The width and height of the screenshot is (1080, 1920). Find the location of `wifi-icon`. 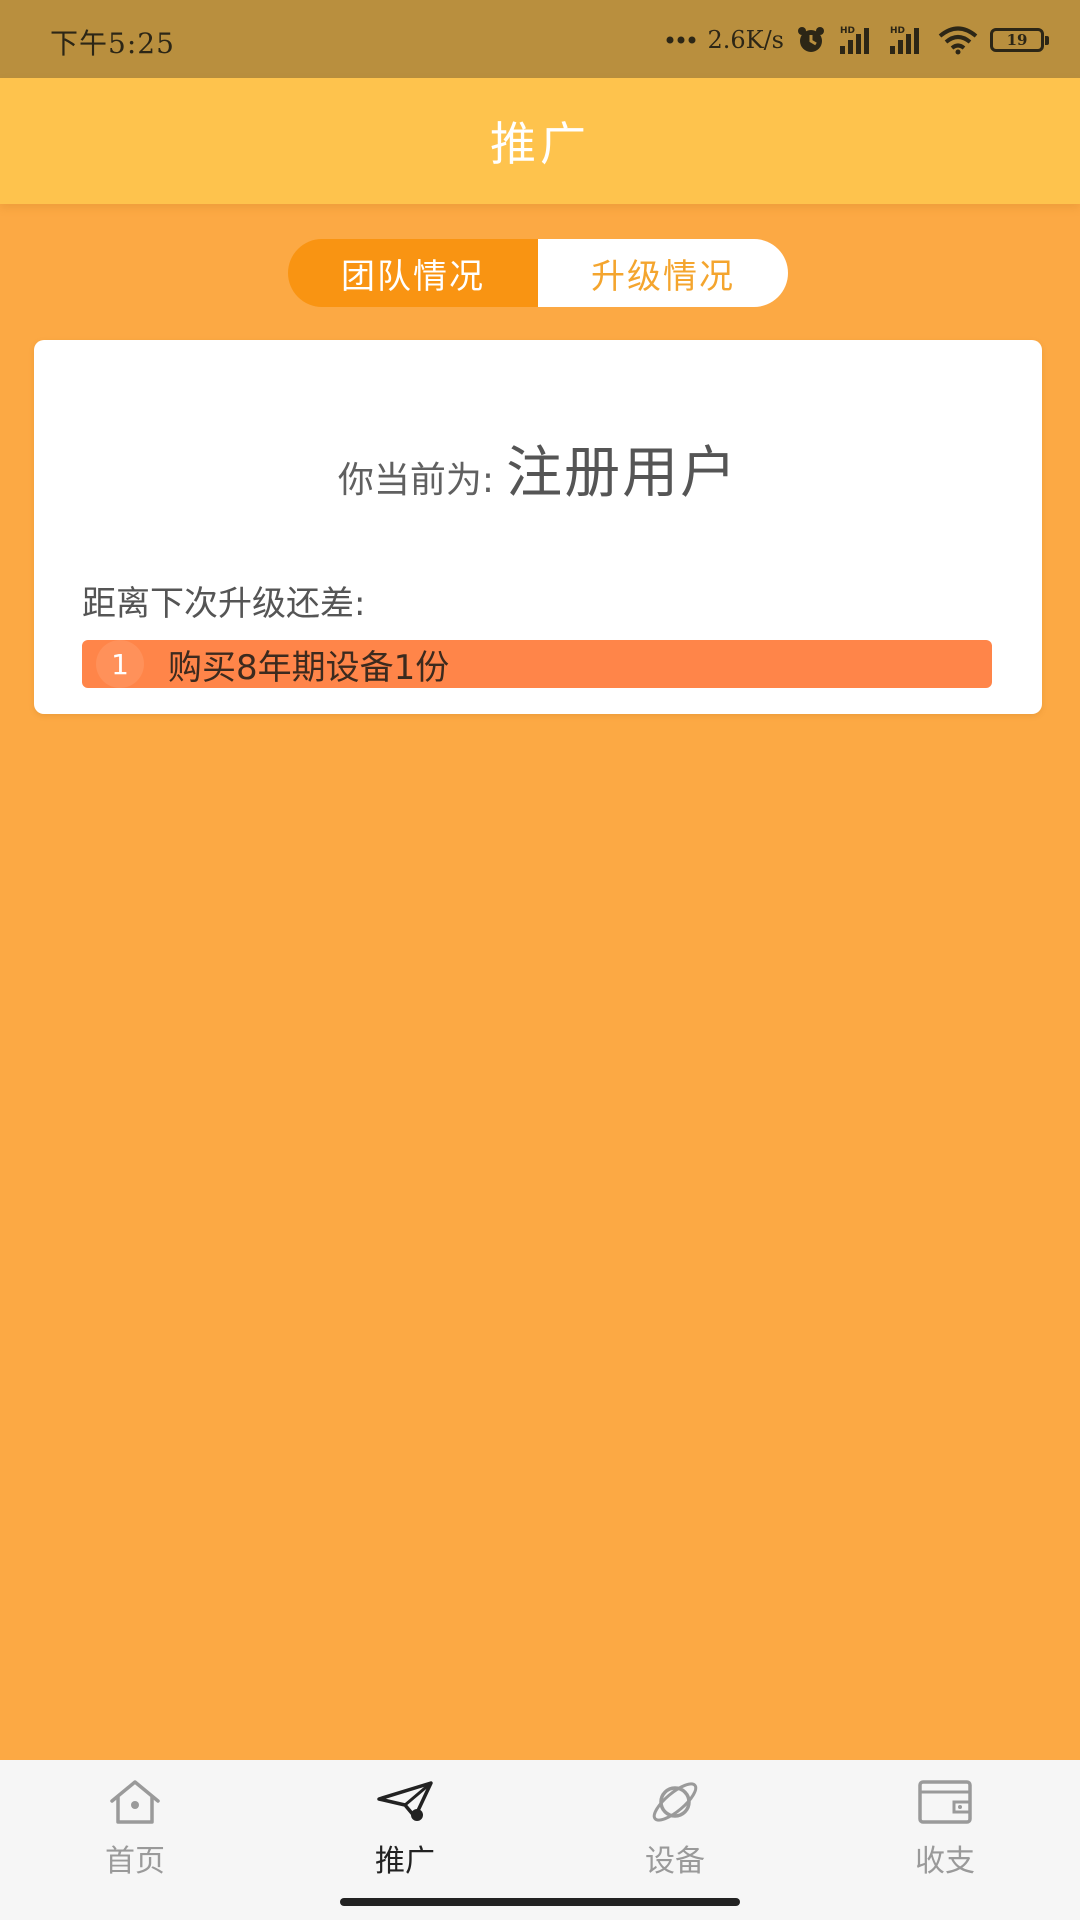

wifi-icon is located at coordinates (958, 40).